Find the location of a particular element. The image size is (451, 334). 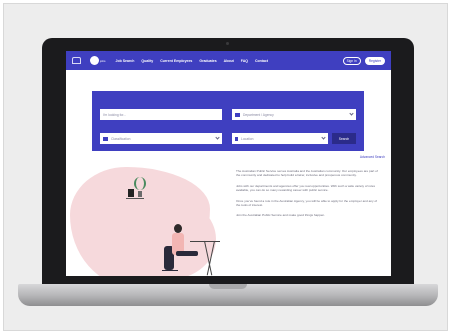

laptop-notch is located at coordinates (228, 286).